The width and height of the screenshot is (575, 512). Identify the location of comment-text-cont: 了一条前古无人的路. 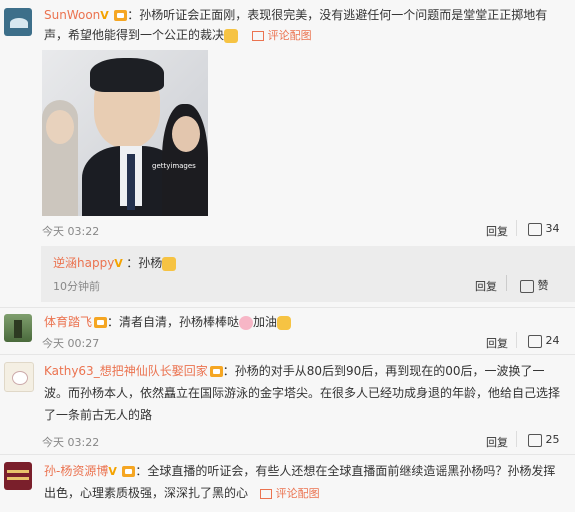
(98, 415).